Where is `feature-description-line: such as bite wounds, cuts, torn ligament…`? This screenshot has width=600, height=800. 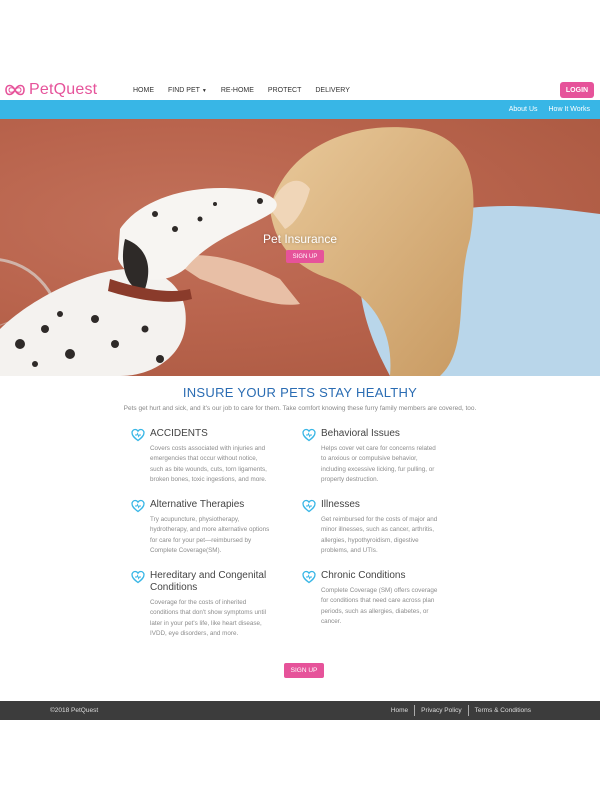 feature-description-line: such as bite wounds, cuts, torn ligament… is located at coordinates (208, 469).